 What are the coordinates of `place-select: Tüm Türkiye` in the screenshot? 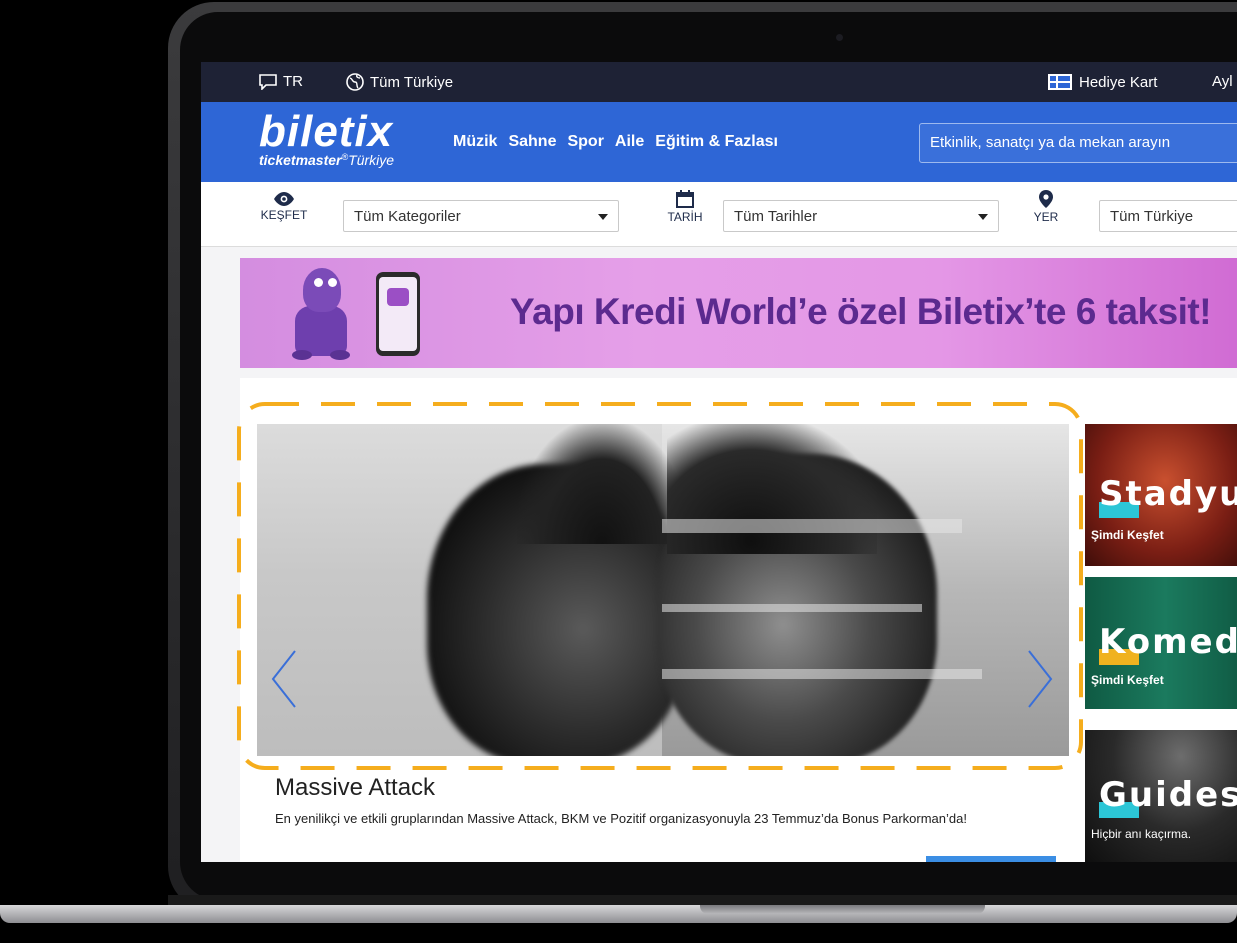 It's located at (1168, 216).